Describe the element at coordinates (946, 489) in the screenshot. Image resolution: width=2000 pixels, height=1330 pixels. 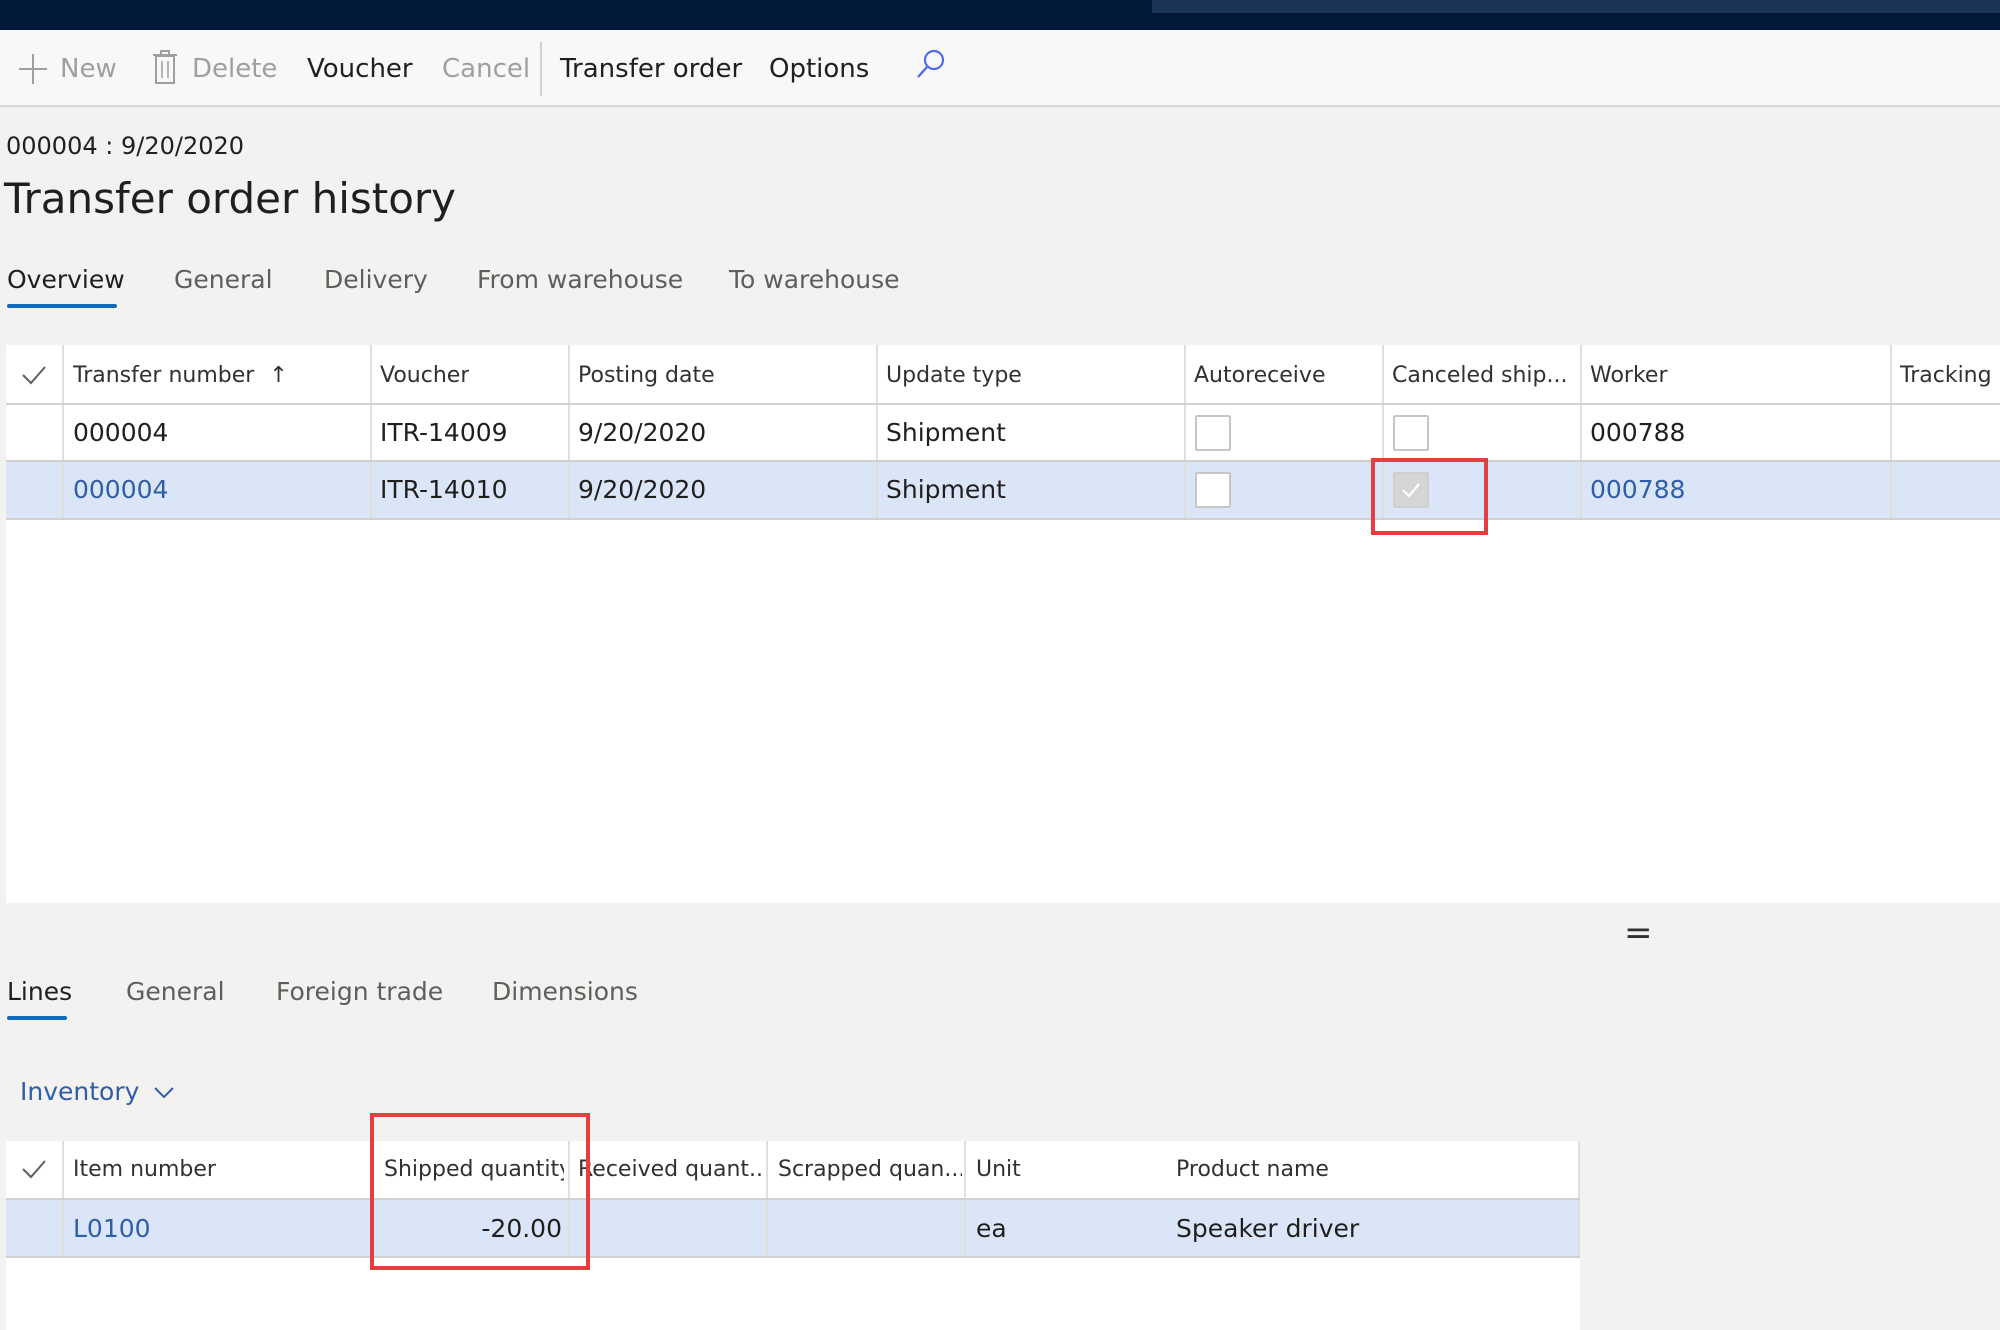
I see `table-row-2-update-type: Shipment` at that location.